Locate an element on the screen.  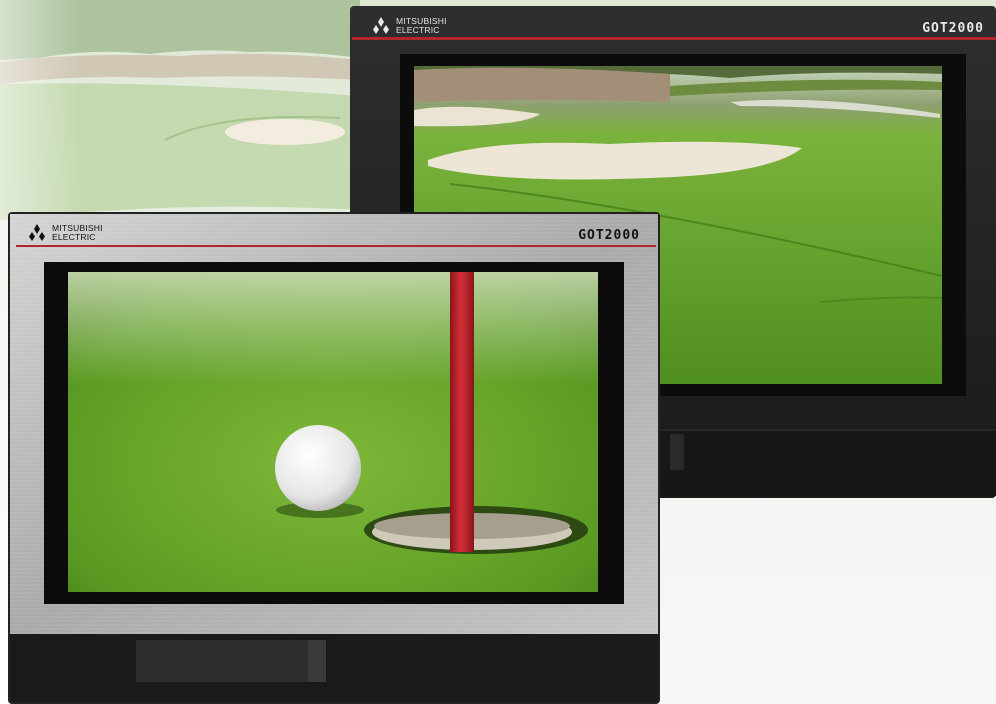
front-brand-line2: ELECTRIC is located at coordinates (74, 237).